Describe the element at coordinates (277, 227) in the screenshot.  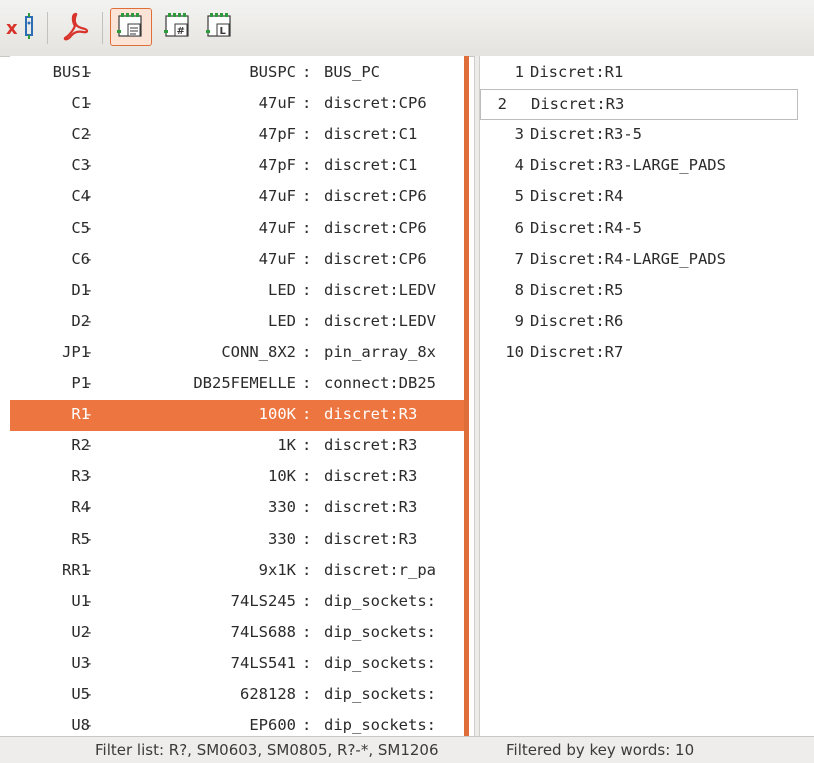
I see `component-value: 47uF` at that location.